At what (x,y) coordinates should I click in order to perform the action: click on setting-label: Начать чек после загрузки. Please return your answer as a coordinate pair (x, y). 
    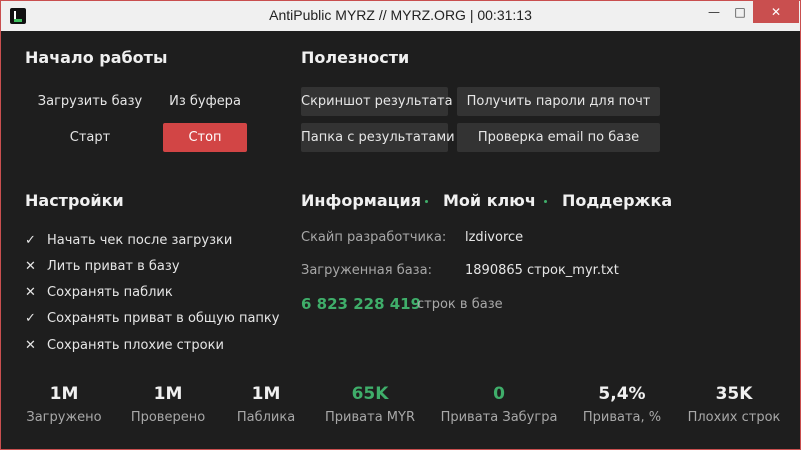
    Looking at the image, I should click on (140, 240).